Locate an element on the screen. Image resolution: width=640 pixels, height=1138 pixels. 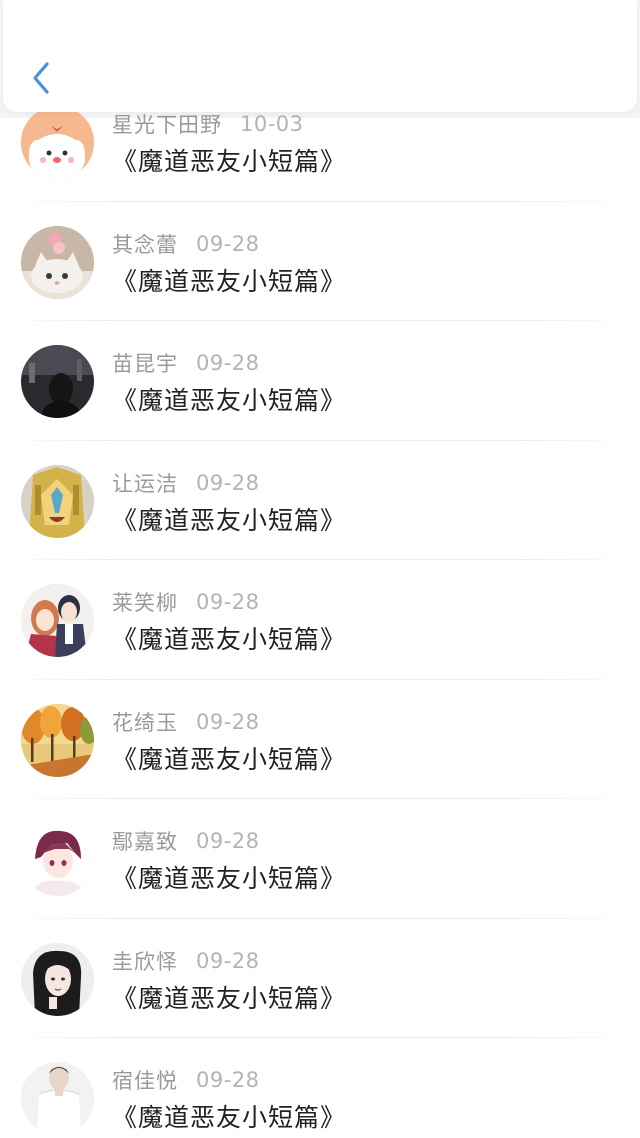
user-name: 苗昆宇 is located at coordinates (145, 363).